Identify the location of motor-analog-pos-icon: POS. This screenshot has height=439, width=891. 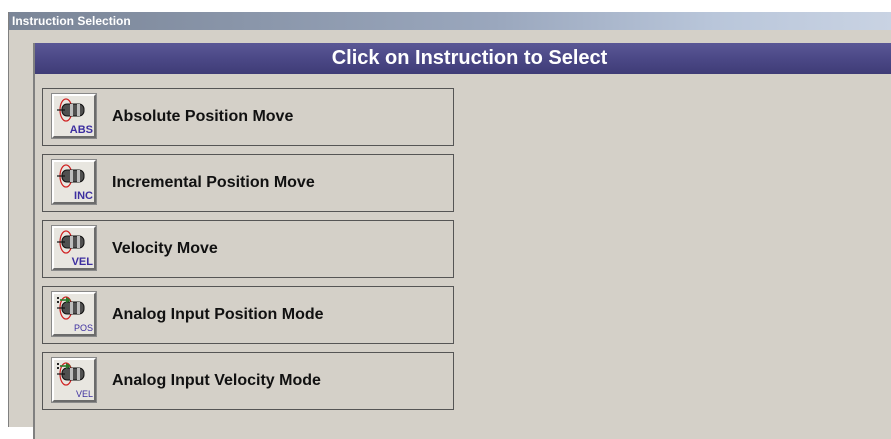
(74, 314).